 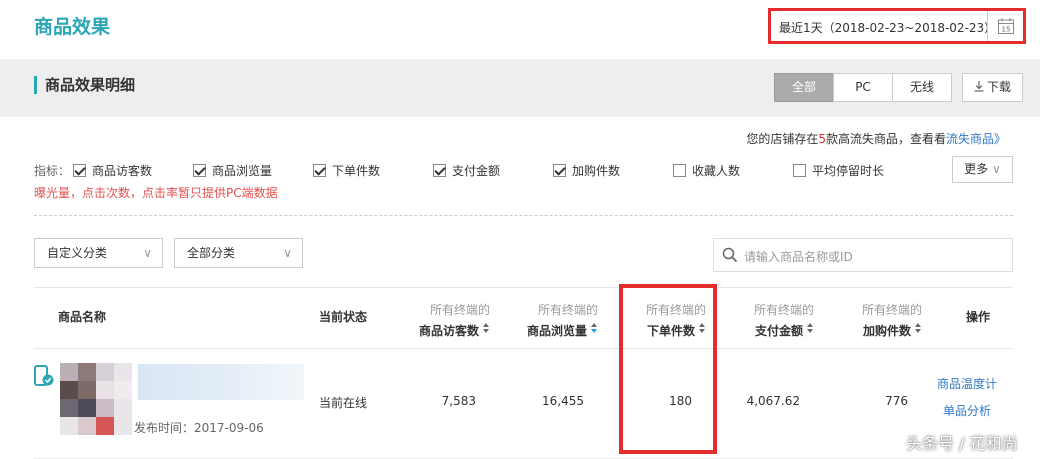 What do you see at coordinates (976, 169) in the screenshot?
I see `more-label: 更多` at bounding box center [976, 169].